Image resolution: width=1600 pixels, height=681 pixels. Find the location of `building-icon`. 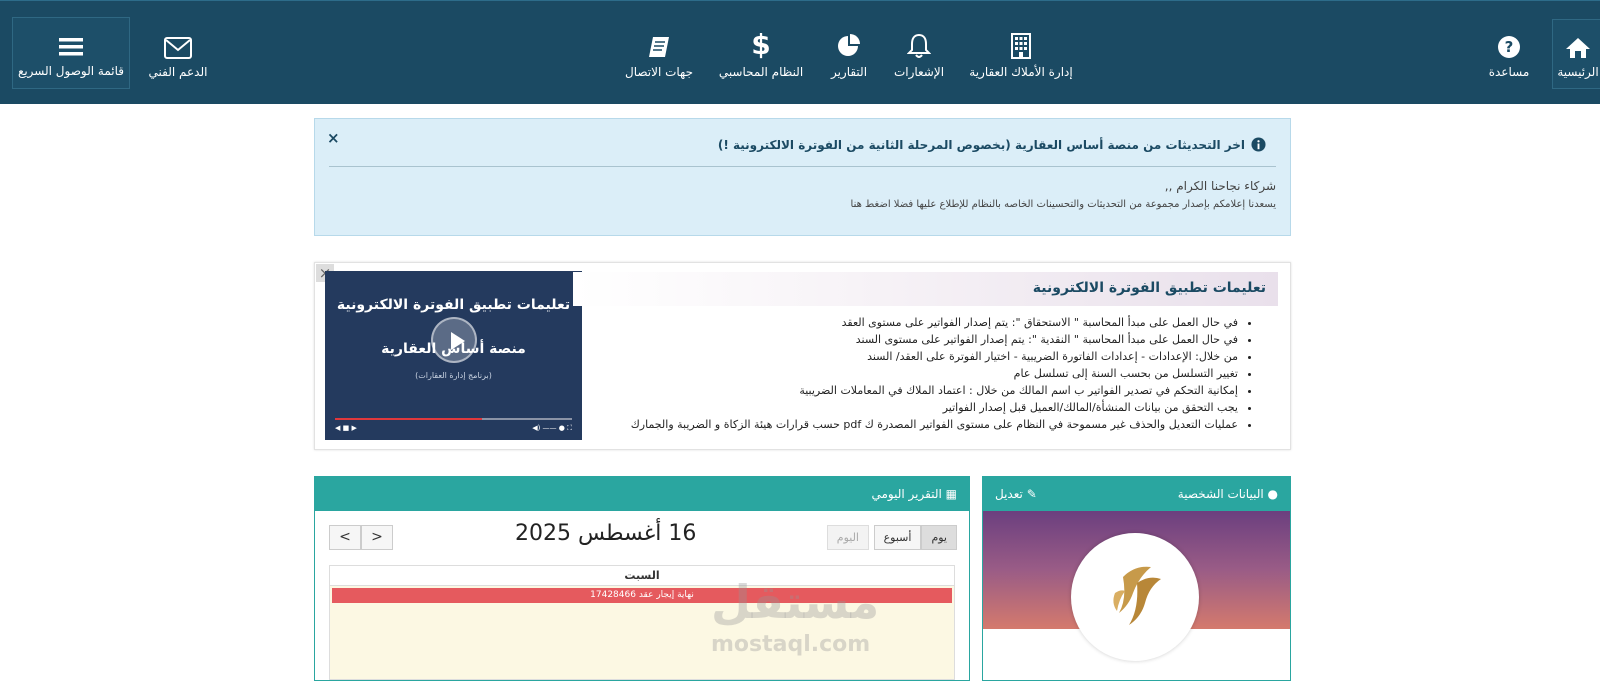

building-icon is located at coordinates (1021, 44).